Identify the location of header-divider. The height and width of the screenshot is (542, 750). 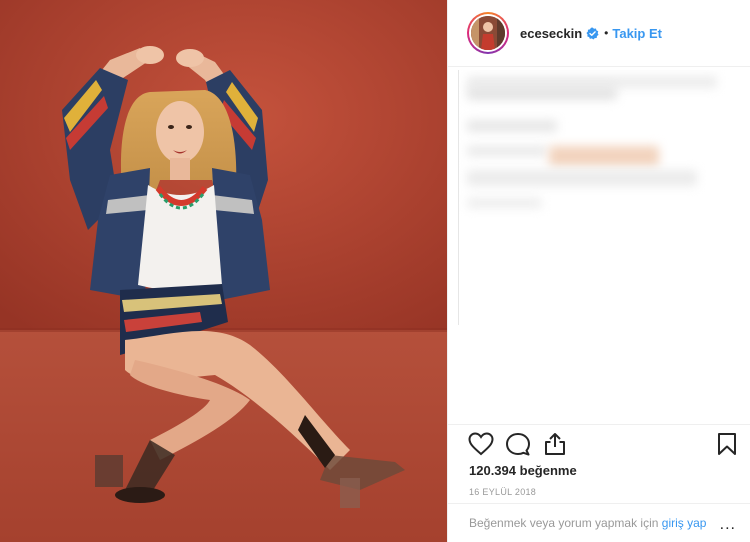
(599, 66).